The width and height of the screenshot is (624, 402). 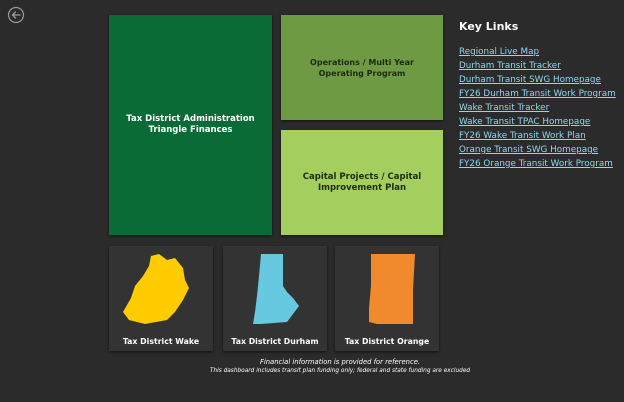 I want to click on link-fy26-orange-work-program: FY26 Orange Transit Work Program, so click(x=536, y=164).